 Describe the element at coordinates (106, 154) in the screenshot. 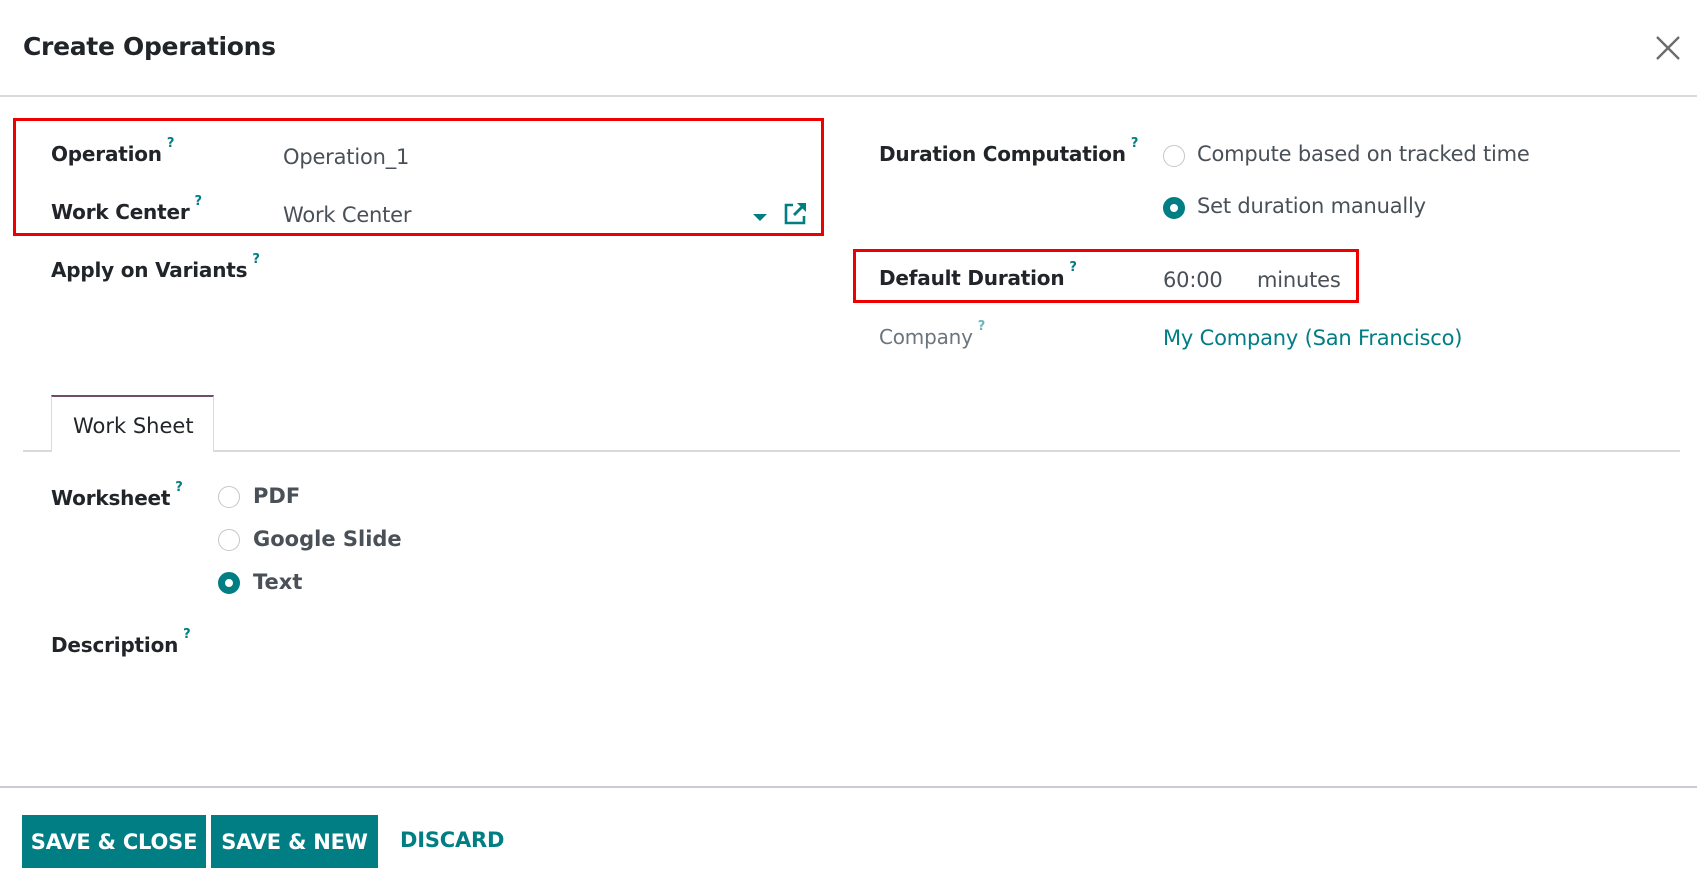

I see `operation-label-text: Operation` at that location.